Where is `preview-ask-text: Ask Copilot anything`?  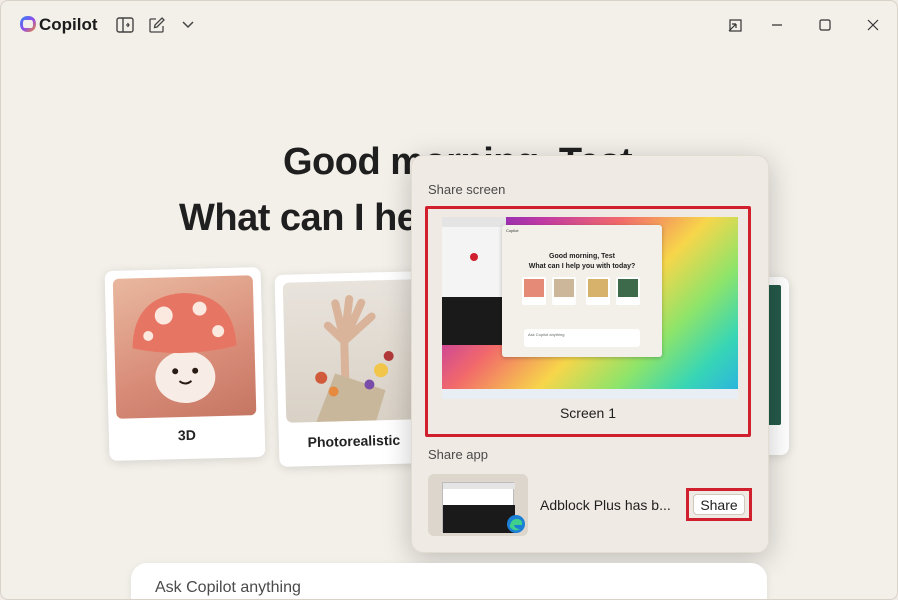
preview-ask-text: Ask Copilot anything is located at coordinates (546, 334).